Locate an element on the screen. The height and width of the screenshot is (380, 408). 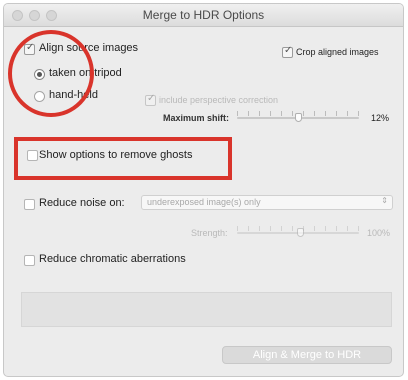
maximum-shift-value: 12% is located at coordinates (380, 118).